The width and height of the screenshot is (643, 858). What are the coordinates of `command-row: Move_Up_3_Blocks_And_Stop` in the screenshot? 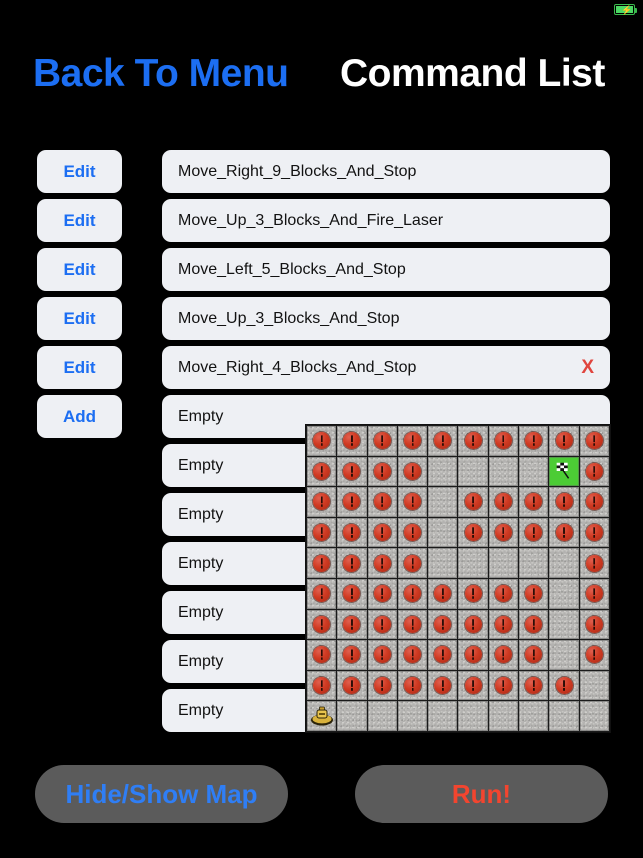 It's located at (386, 318).